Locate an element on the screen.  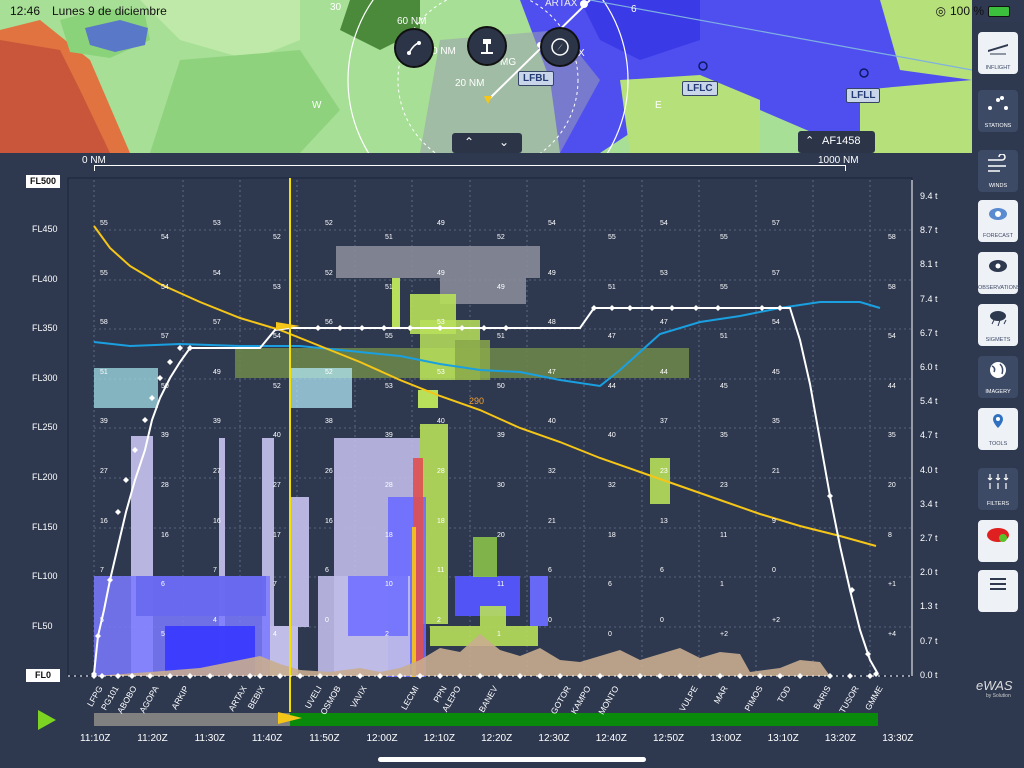
sigmets-button: SIGMETS is located at coordinates (998, 325).